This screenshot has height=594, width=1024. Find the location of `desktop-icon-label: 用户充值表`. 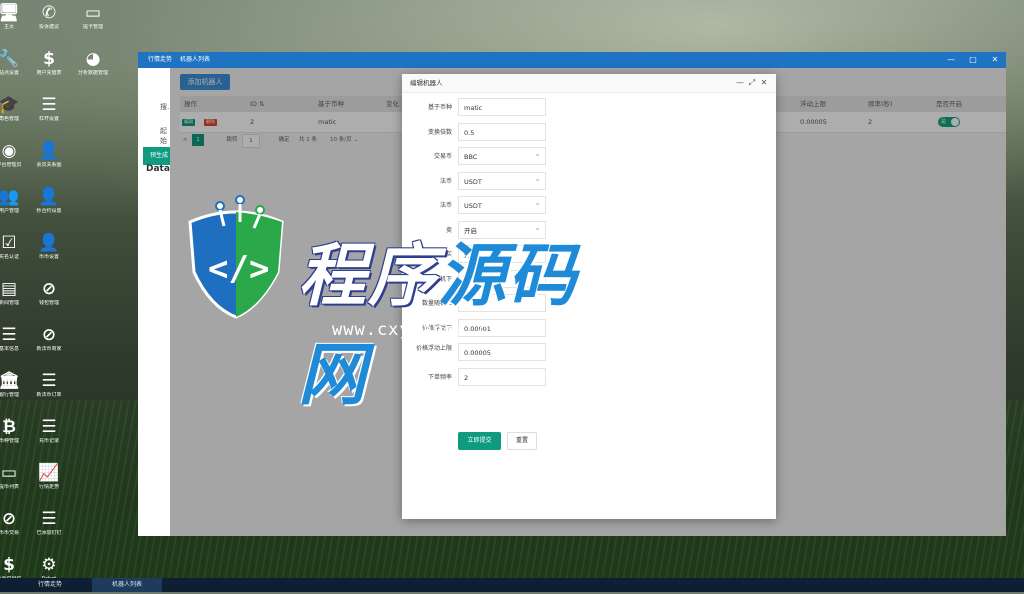

desktop-icon-label: 用户充值表 is located at coordinates (49, 73).